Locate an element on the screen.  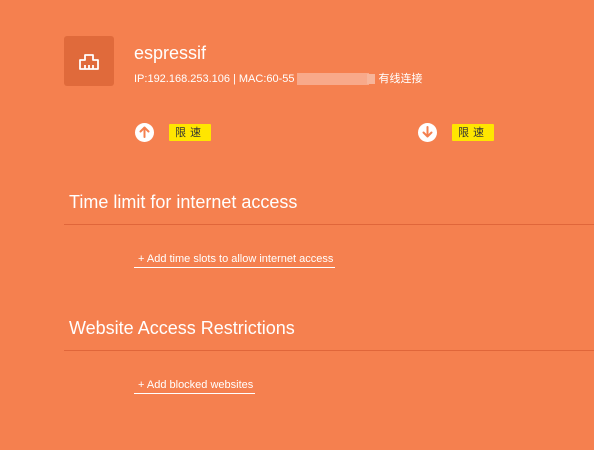
arrow-down-circle-icon is located at coordinates (427, 132).